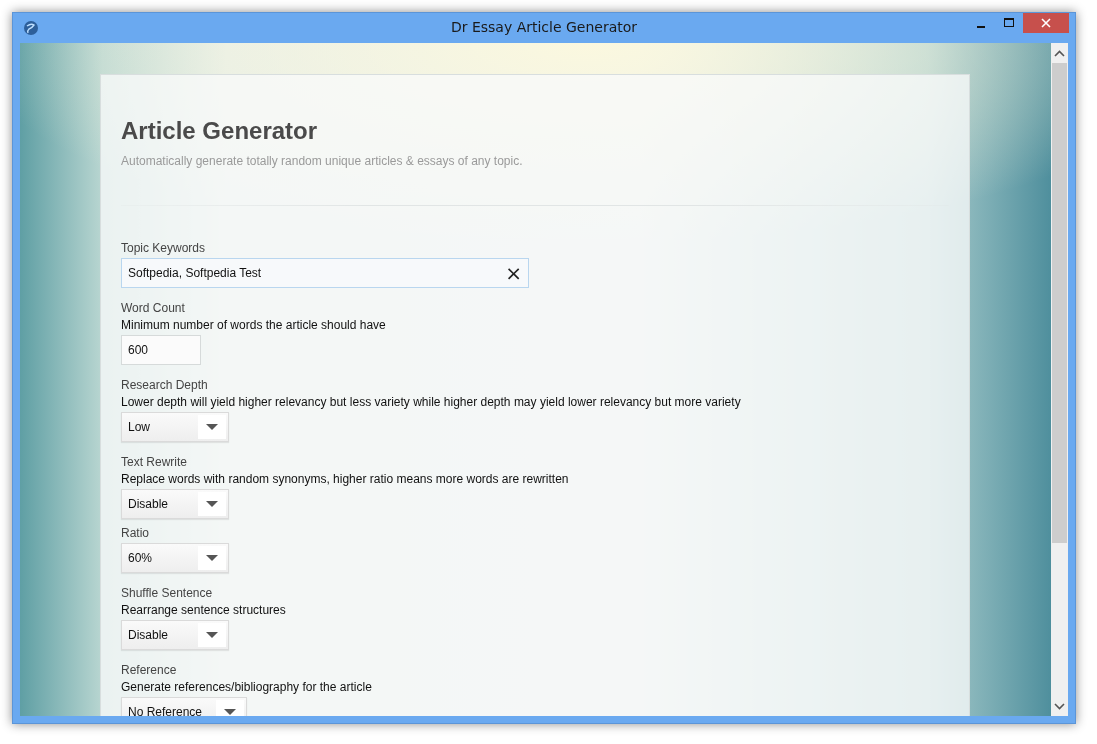 The width and height of the screenshot is (1097, 744). I want to click on field-label: Shuffle Sentence, so click(167, 593).